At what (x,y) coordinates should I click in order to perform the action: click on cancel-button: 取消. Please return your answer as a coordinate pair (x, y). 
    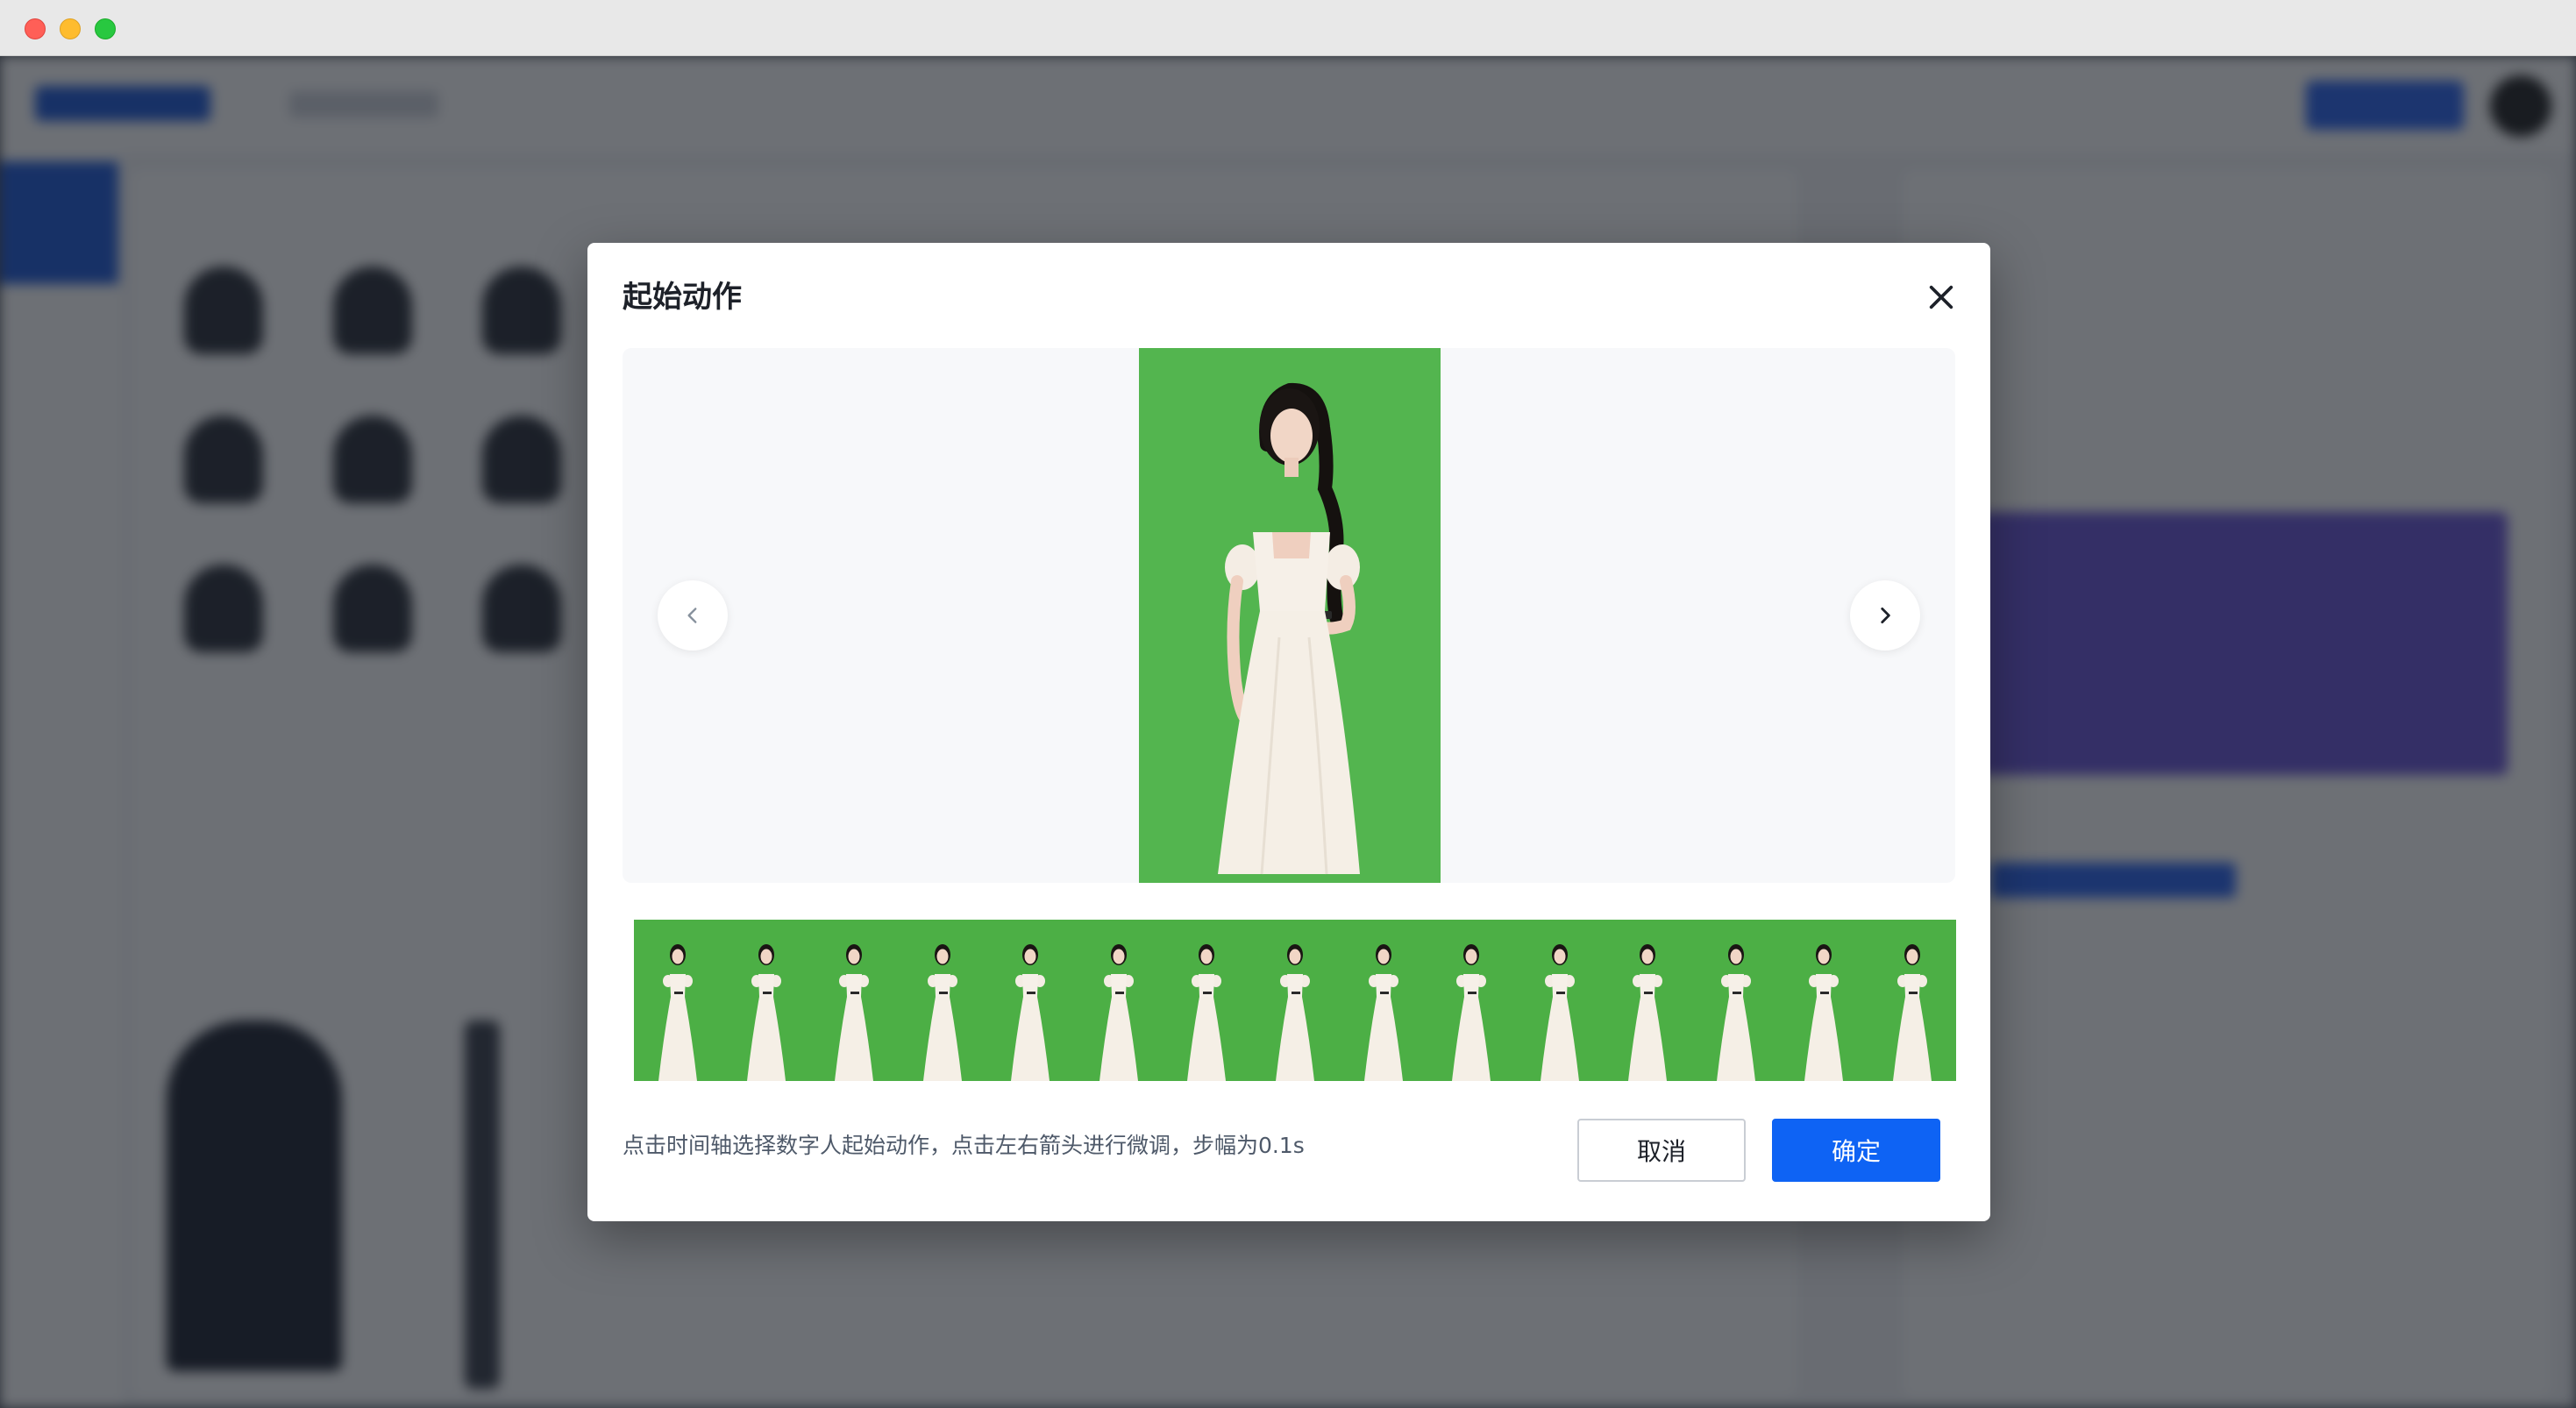
    Looking at the image, I should click on (1661, 1150).